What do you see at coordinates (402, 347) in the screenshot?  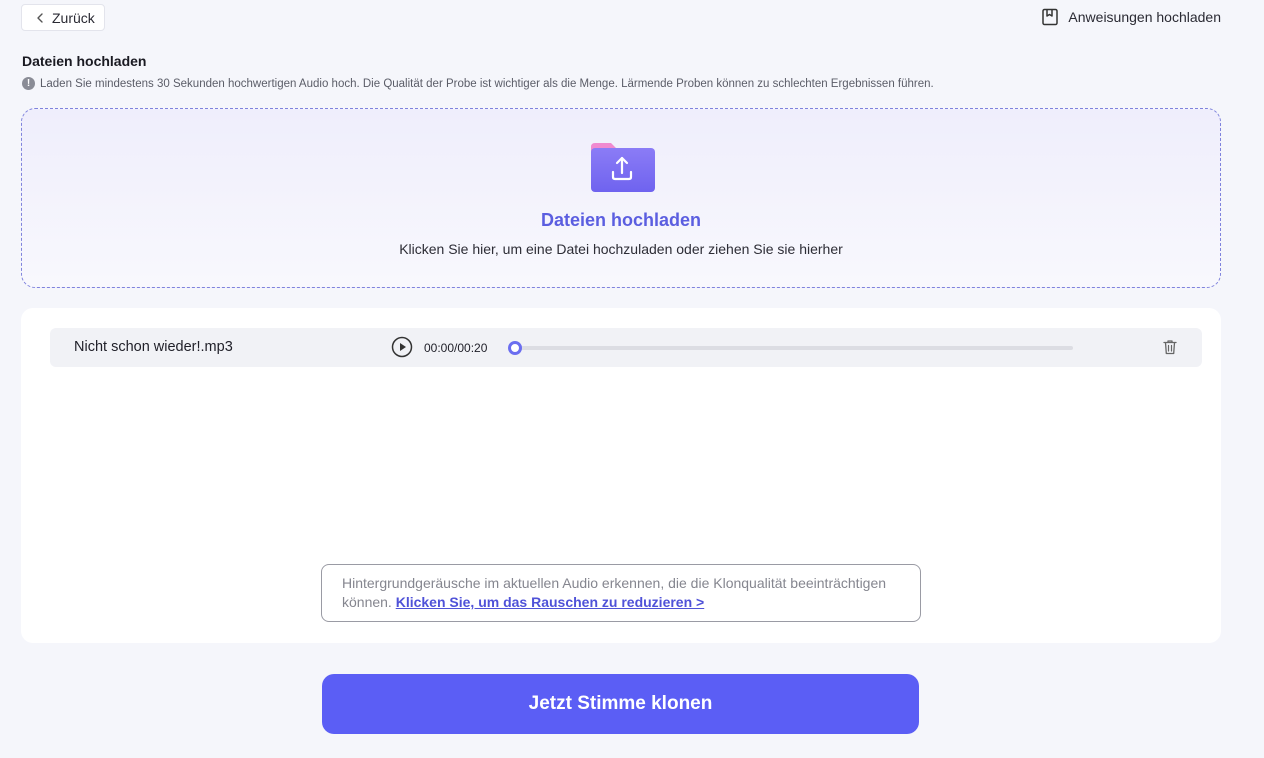 I see `play-icon` at bounding box center [402, 347].